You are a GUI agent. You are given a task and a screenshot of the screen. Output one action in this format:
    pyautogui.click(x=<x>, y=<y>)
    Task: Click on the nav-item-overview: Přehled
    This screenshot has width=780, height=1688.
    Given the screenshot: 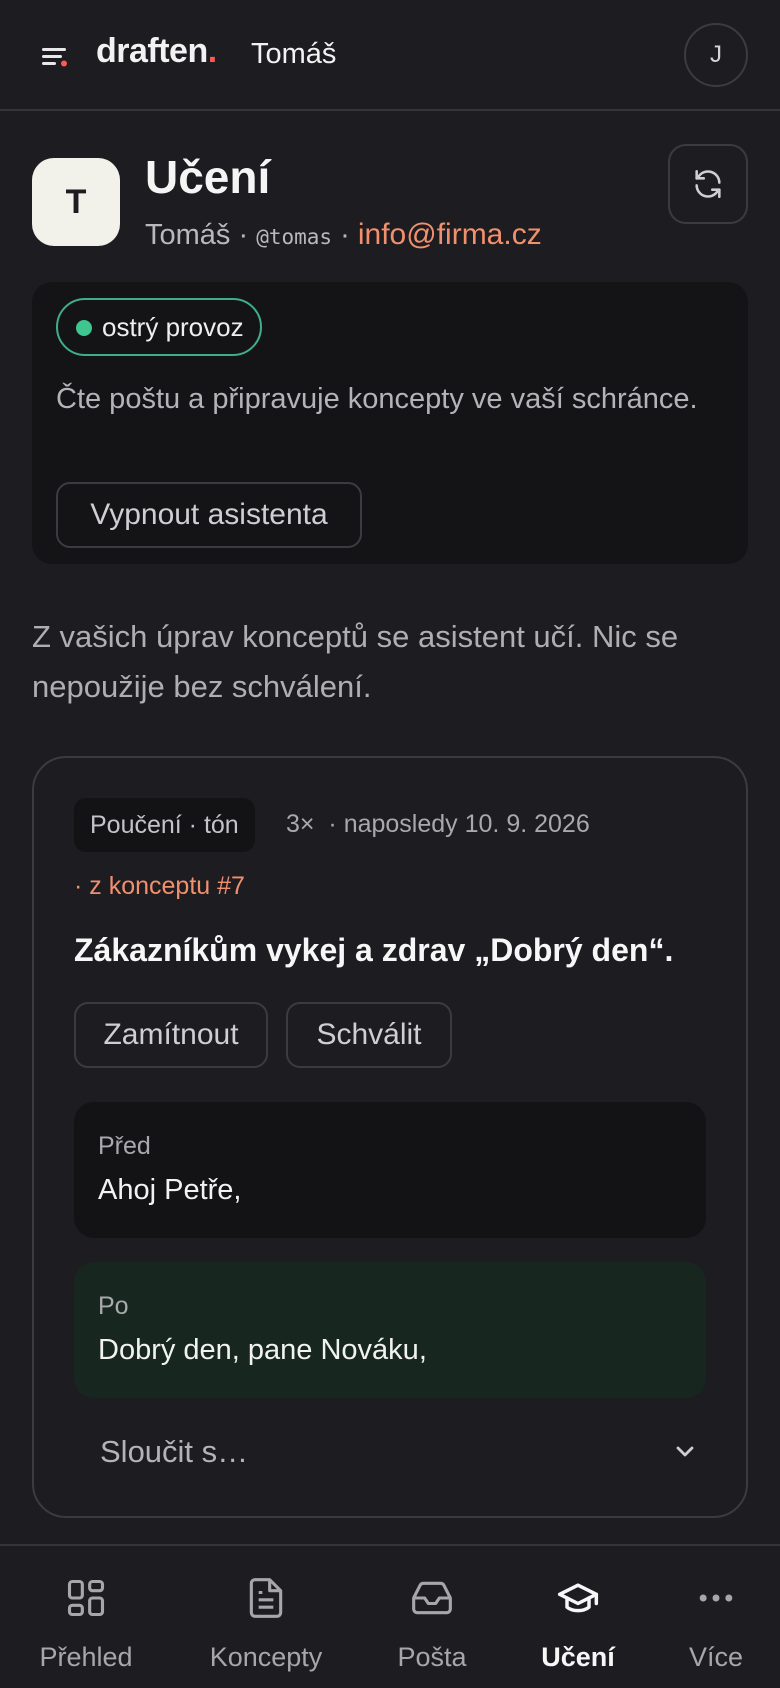 What is the action you would take?
    pyautogui.click(x=86, y=1617)
    